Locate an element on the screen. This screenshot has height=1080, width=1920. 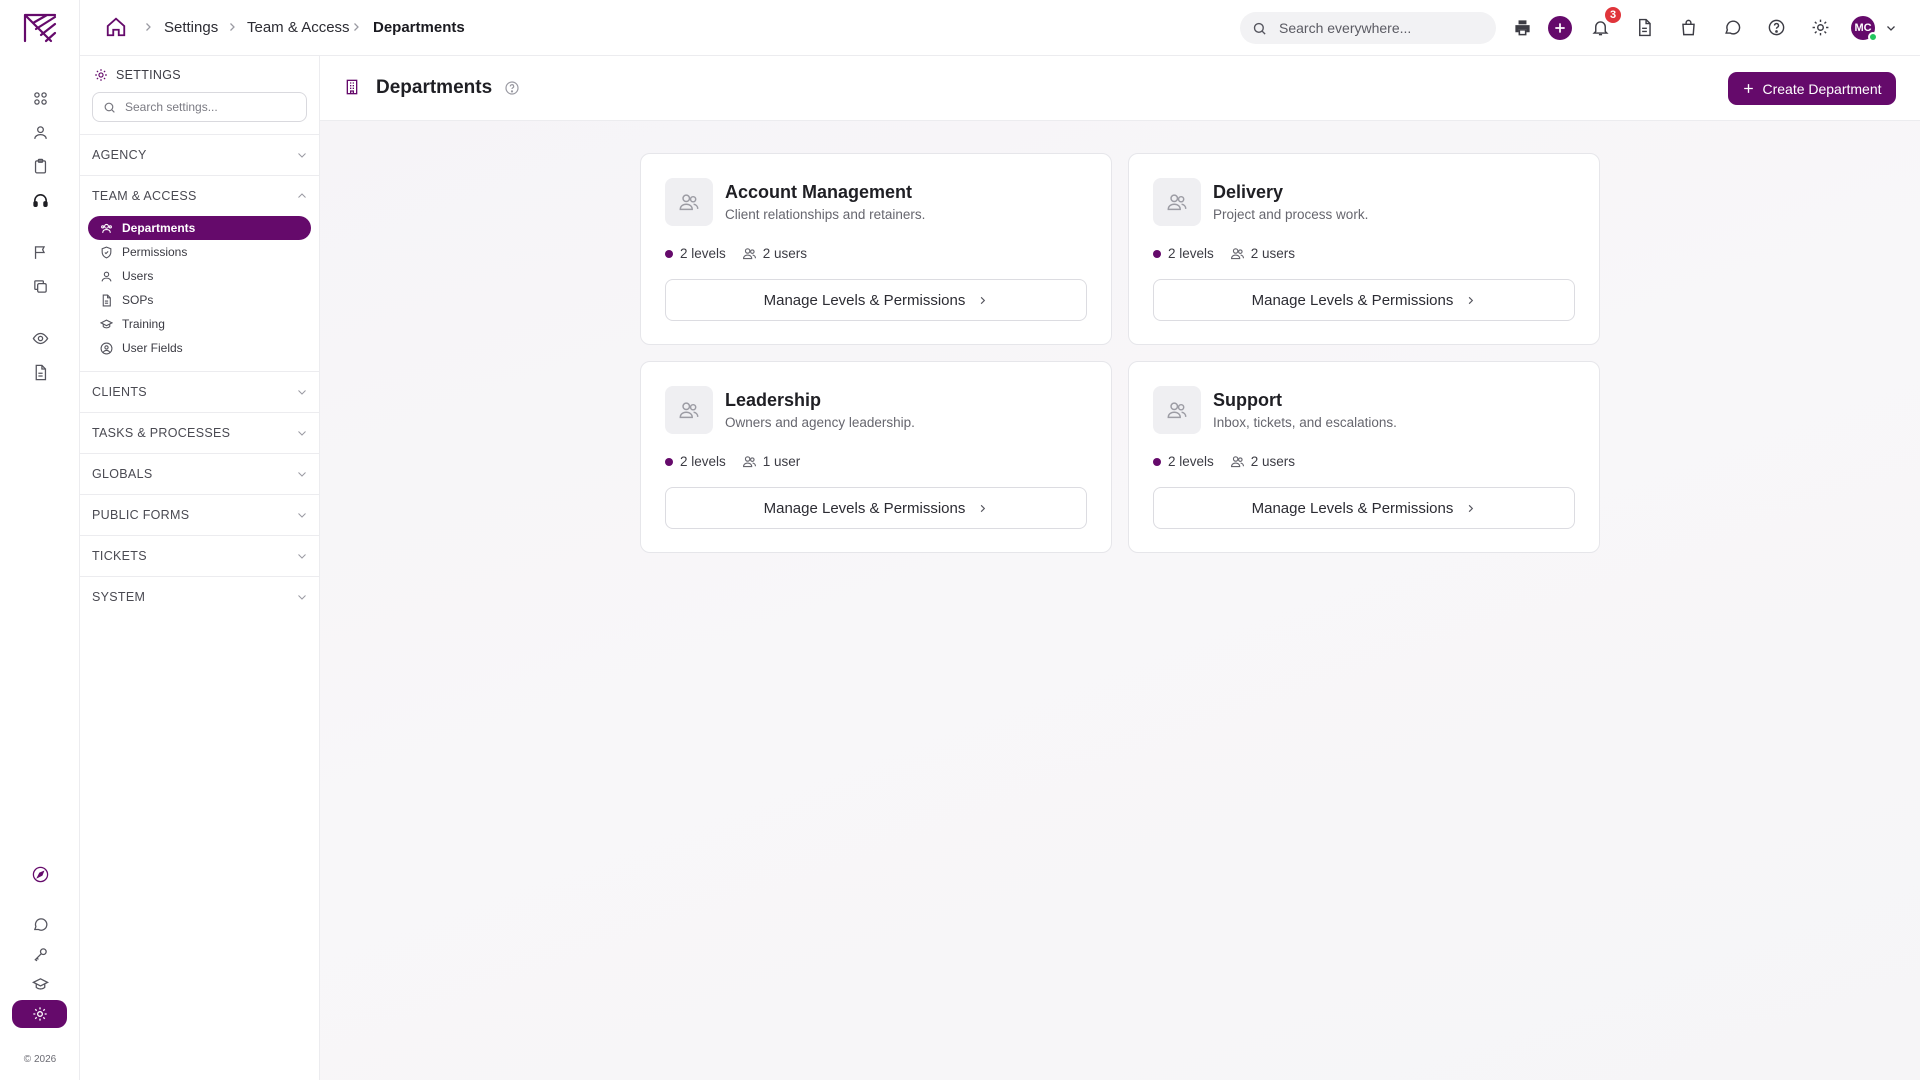
section-public-forms: PUBLIC FORMS is located at coordinates (200, 514).